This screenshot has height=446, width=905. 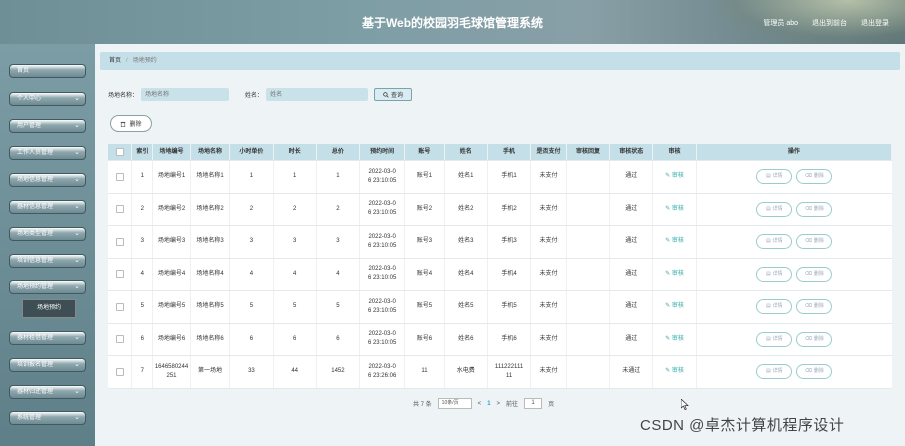 What do you see at coordinates (47, 126) in the screenshot?
I see `sidebar-item: 用户管理 ⌄` at bounding box center [47, 126].